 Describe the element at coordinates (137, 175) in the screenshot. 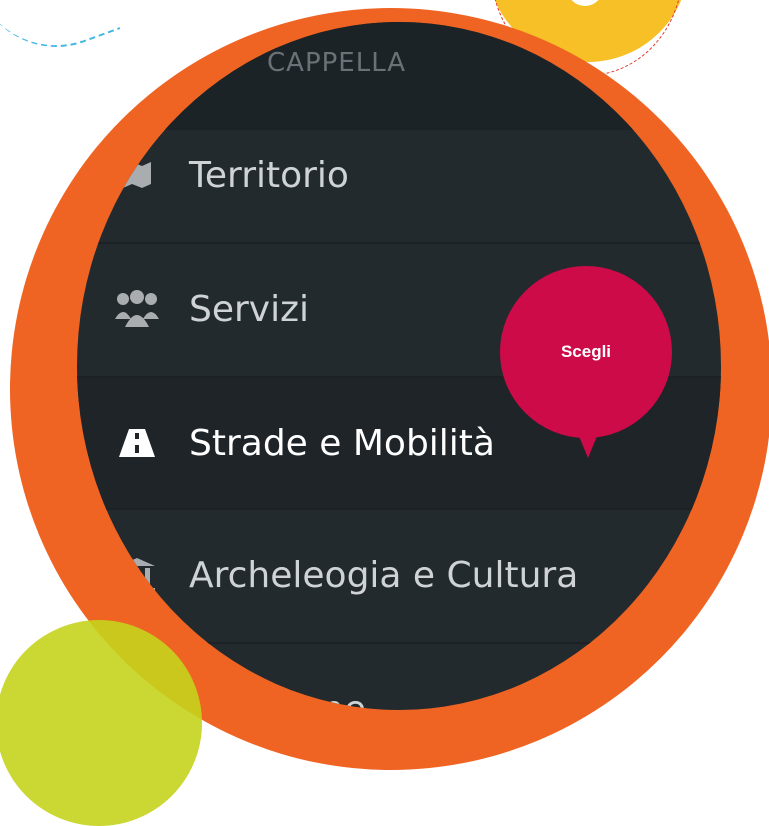

I see `map-icon` at that location.